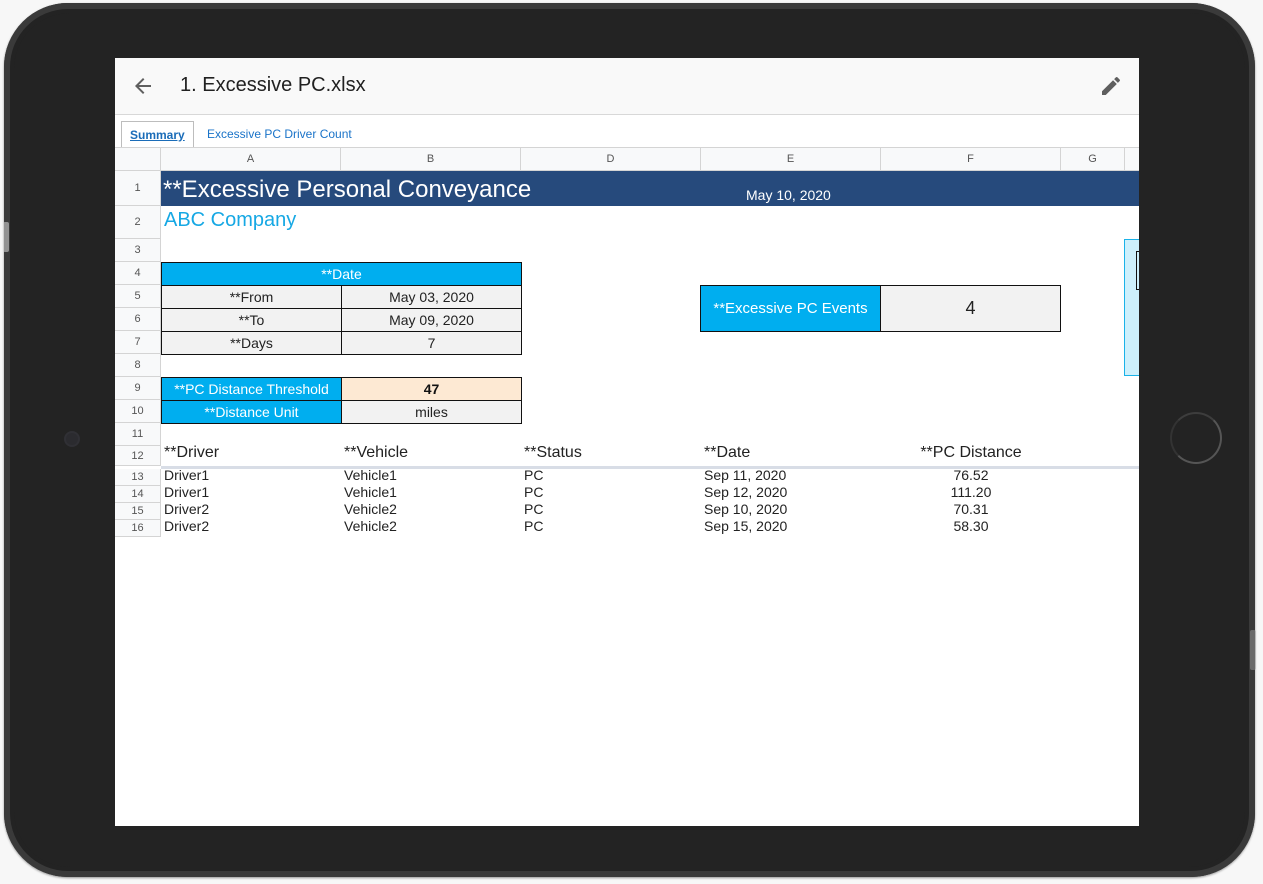  I want to click on column-header-e: E, so click(791, 159).